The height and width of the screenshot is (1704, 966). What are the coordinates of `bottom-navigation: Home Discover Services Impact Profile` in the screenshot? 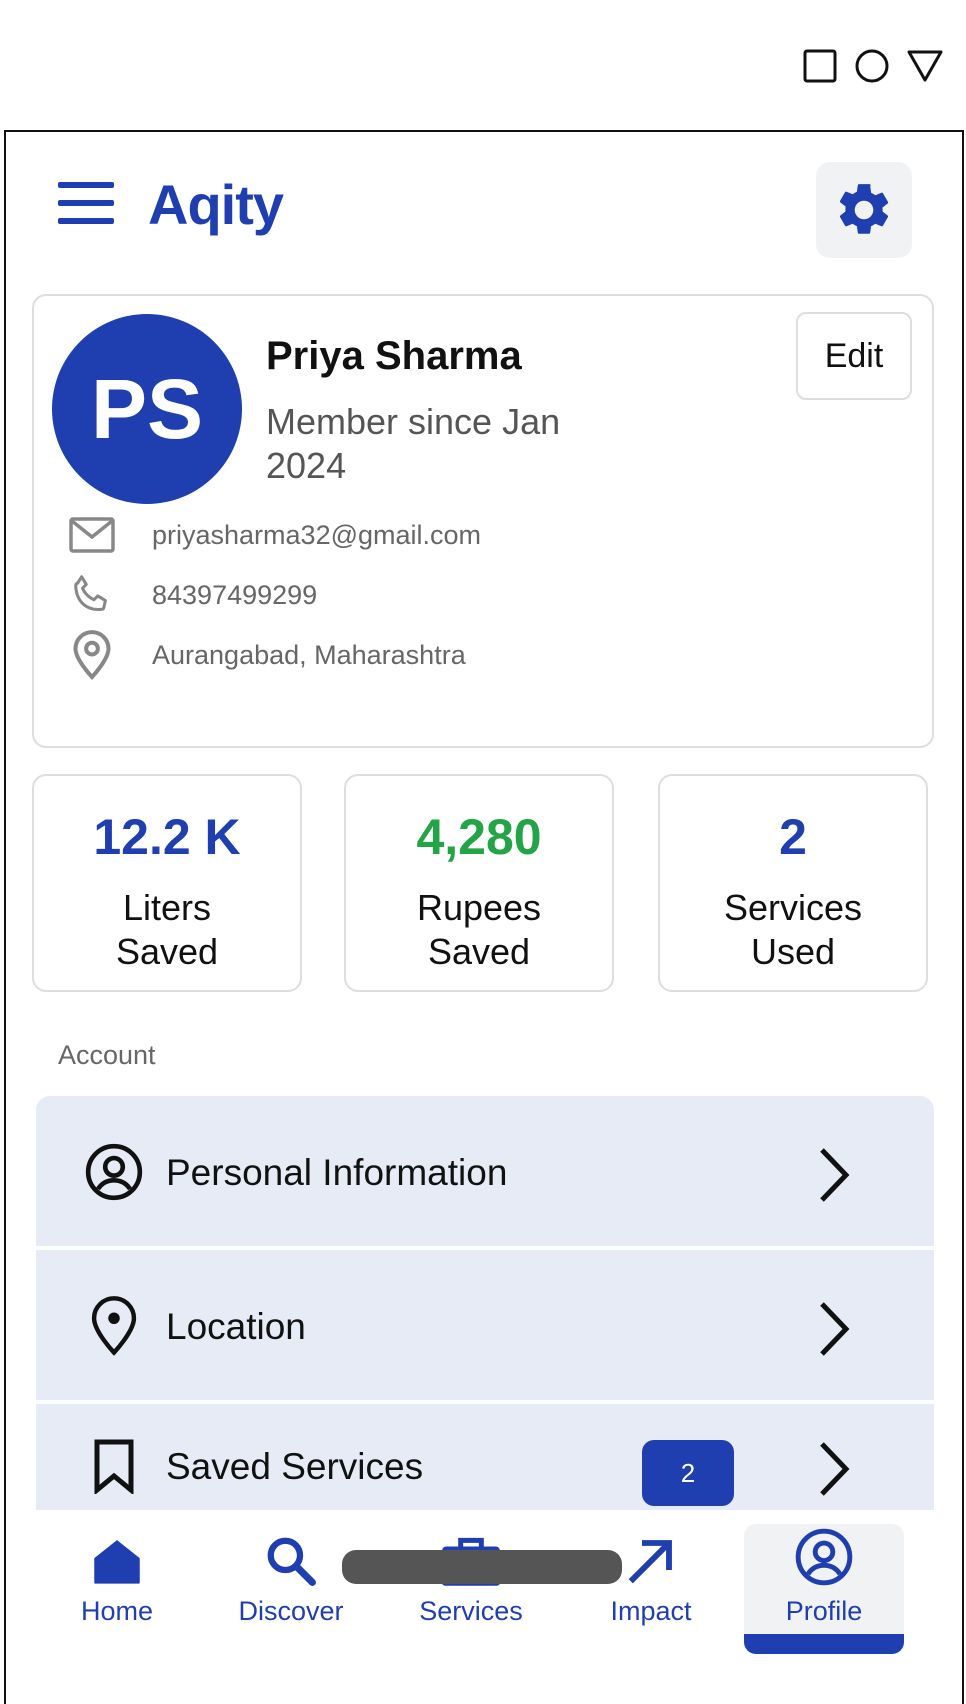 It's located at (484, 1607).